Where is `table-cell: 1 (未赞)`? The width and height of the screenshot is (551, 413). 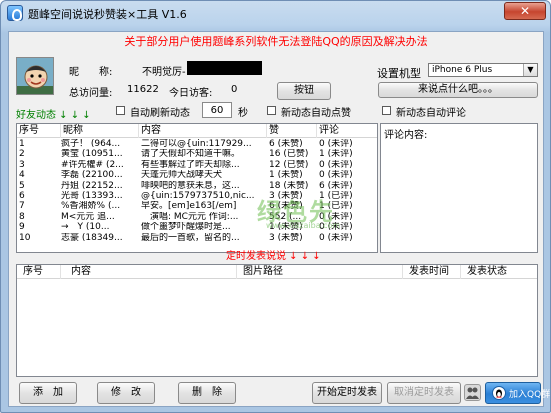 table-cell: 1 (未赞) is located at coordinates (286, 175).